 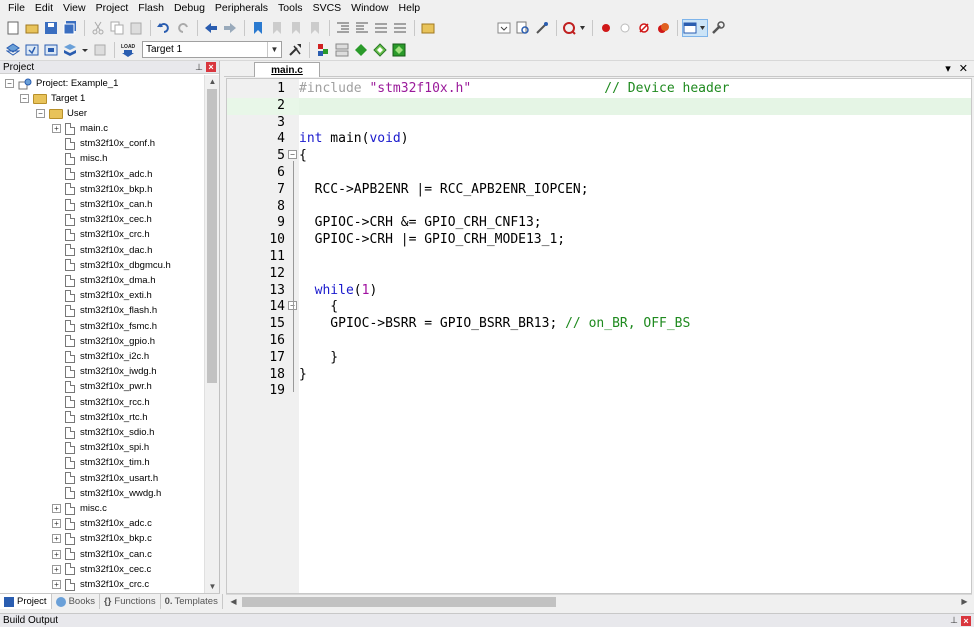 I want to click on menu-window: Window, so click(x=369, y=8).